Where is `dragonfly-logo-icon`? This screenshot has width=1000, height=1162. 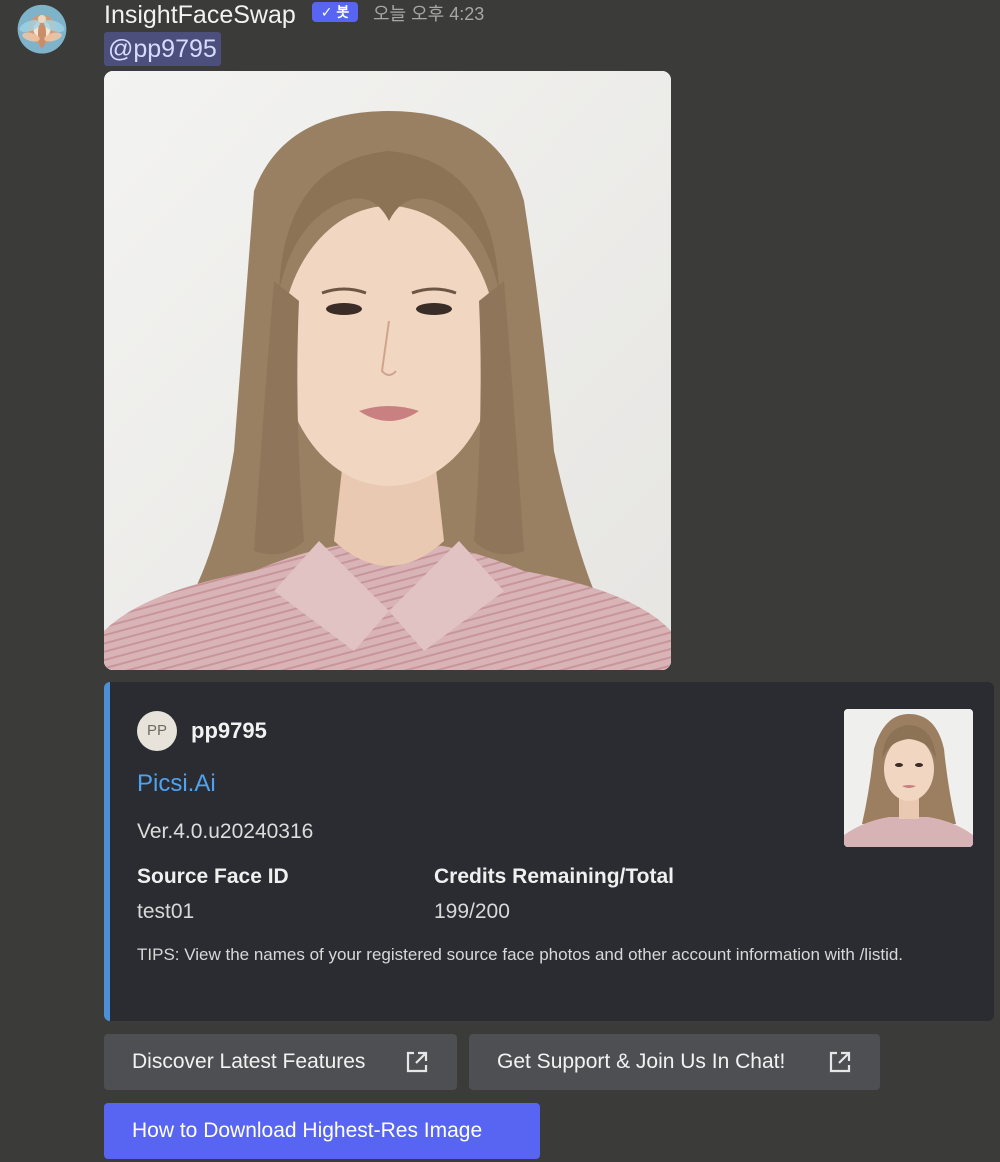
dragonfly-logo-icon is located at coordinates (42, 31).